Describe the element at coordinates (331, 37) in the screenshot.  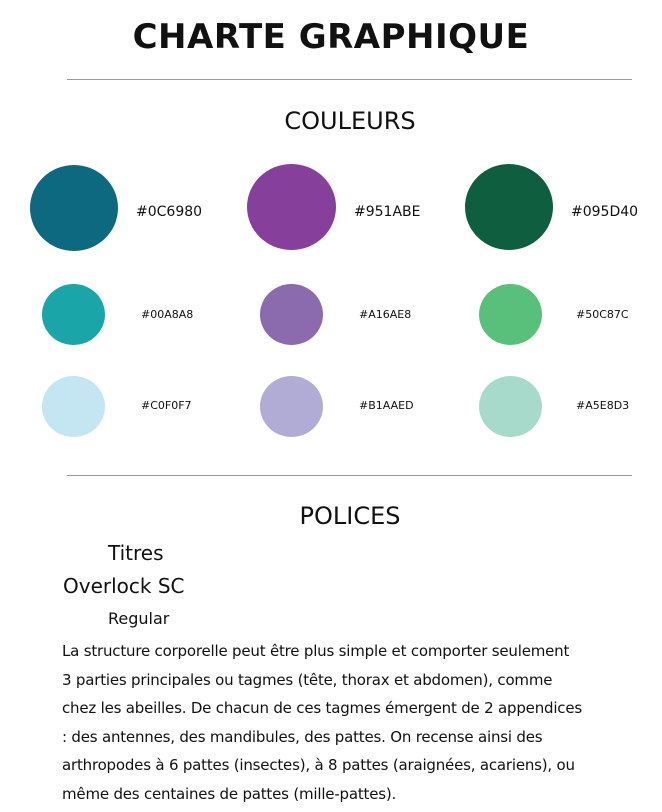
I see `page-title: CHARTE GRAPHIQUE` at that location.